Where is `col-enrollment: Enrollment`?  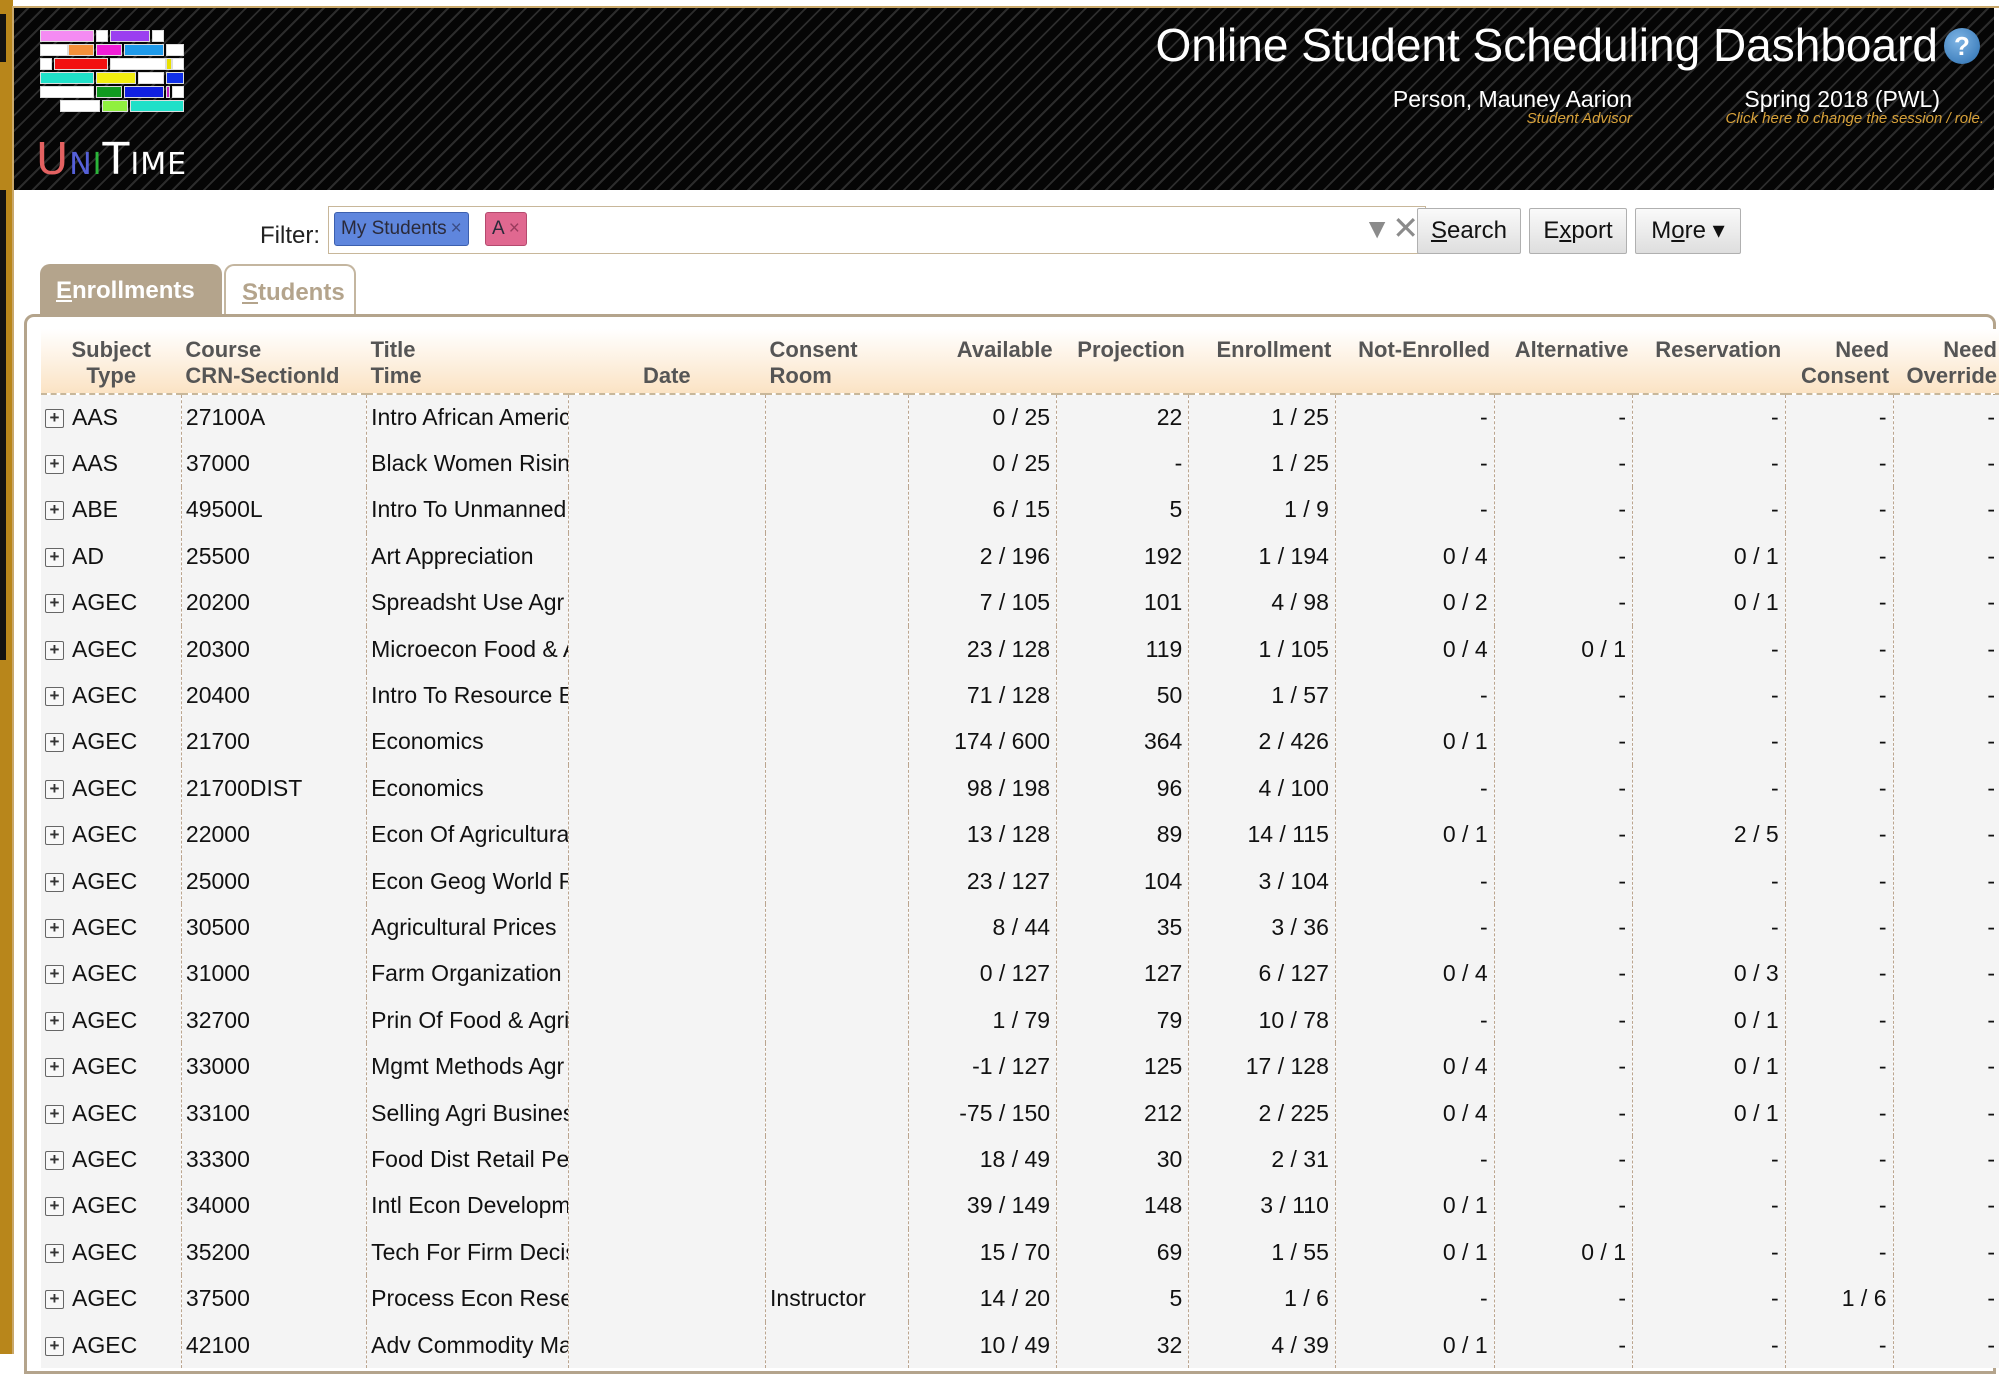 col-enrollment: Enrollment is located at coordinates (1262, 362).